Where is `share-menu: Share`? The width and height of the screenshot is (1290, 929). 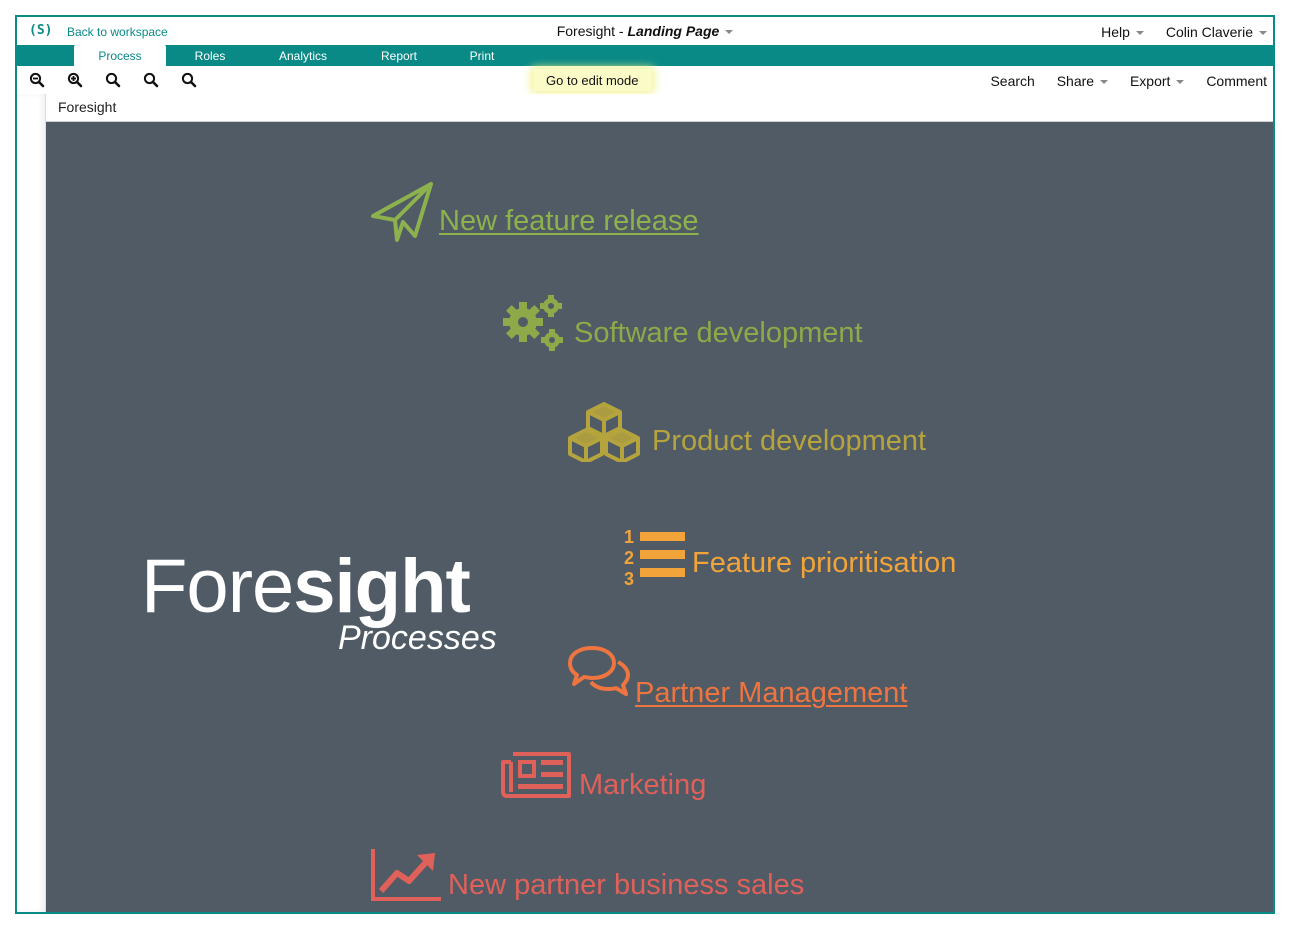 share-menu: Share is located at coordinates (1082, 81).